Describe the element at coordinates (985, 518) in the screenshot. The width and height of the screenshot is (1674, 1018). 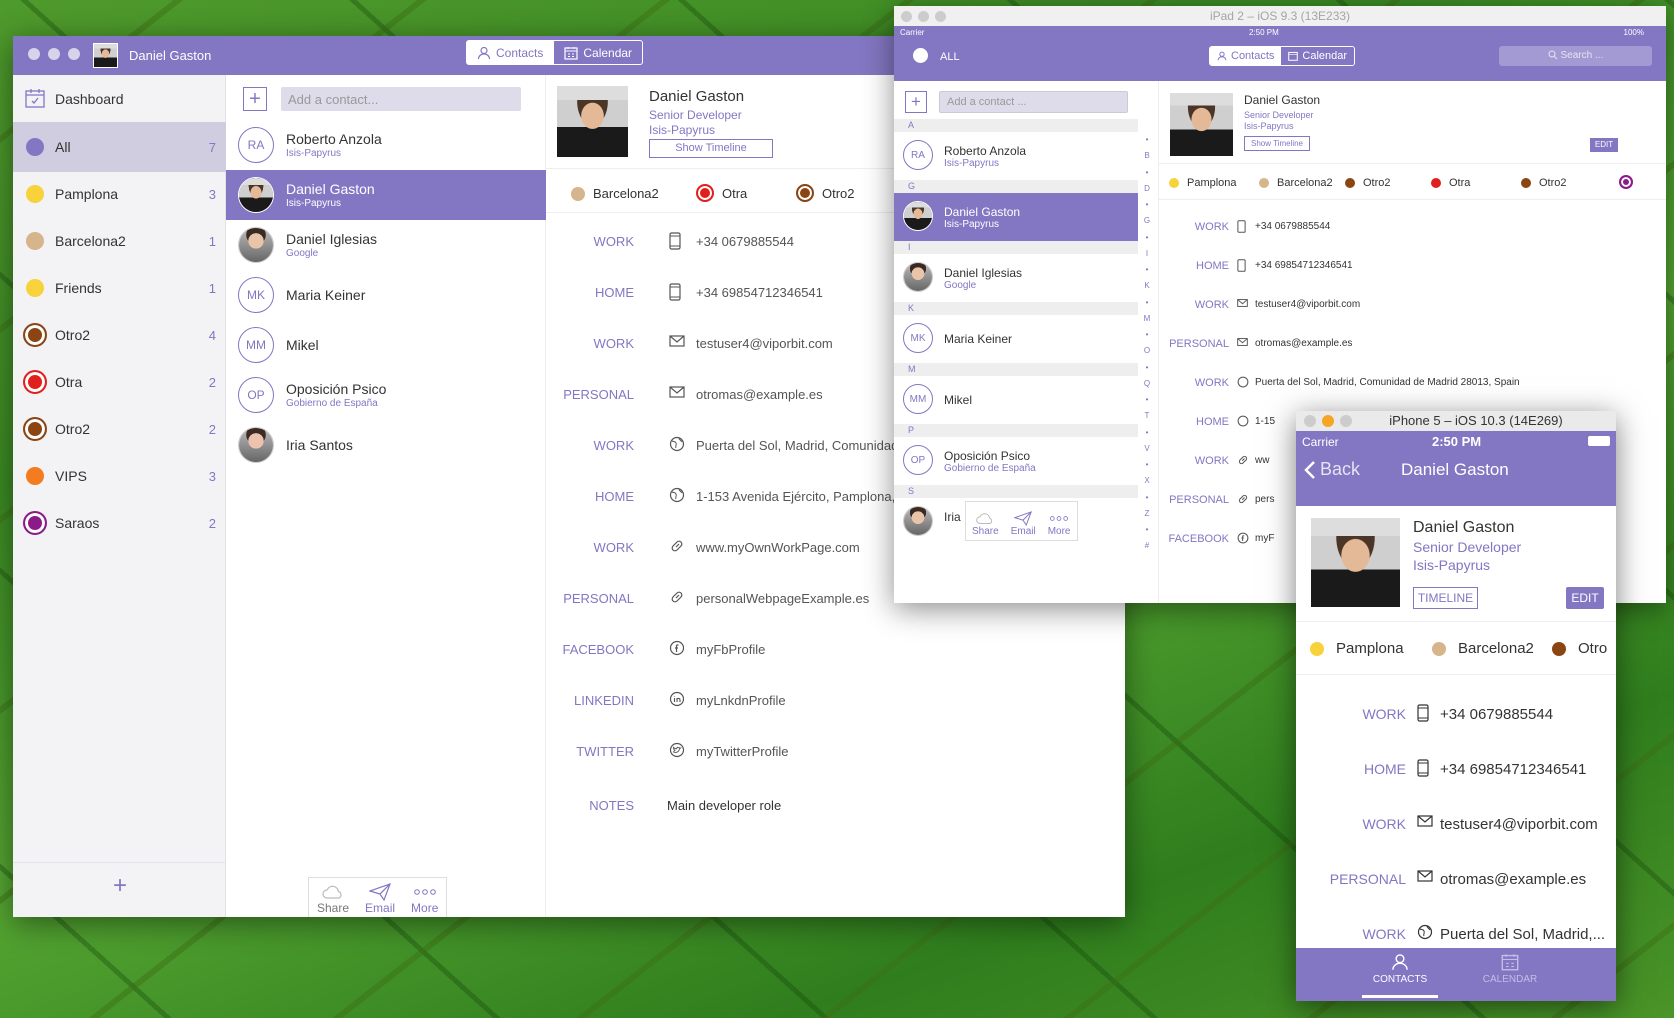
I see `cloud-icon` at that location.